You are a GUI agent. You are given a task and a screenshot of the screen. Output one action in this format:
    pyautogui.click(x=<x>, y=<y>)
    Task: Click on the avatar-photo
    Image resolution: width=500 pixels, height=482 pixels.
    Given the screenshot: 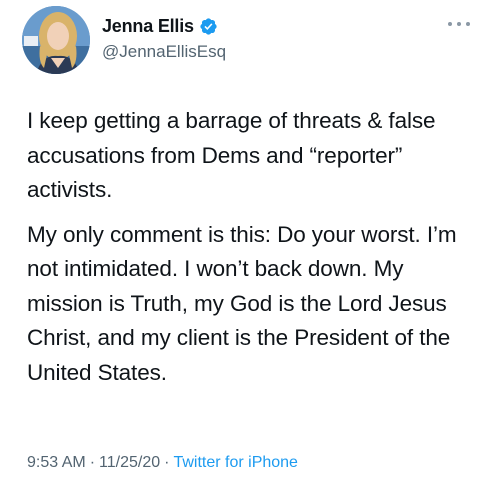 What is the action you would take?
    pyautogui.click(x=56, y=40)
    